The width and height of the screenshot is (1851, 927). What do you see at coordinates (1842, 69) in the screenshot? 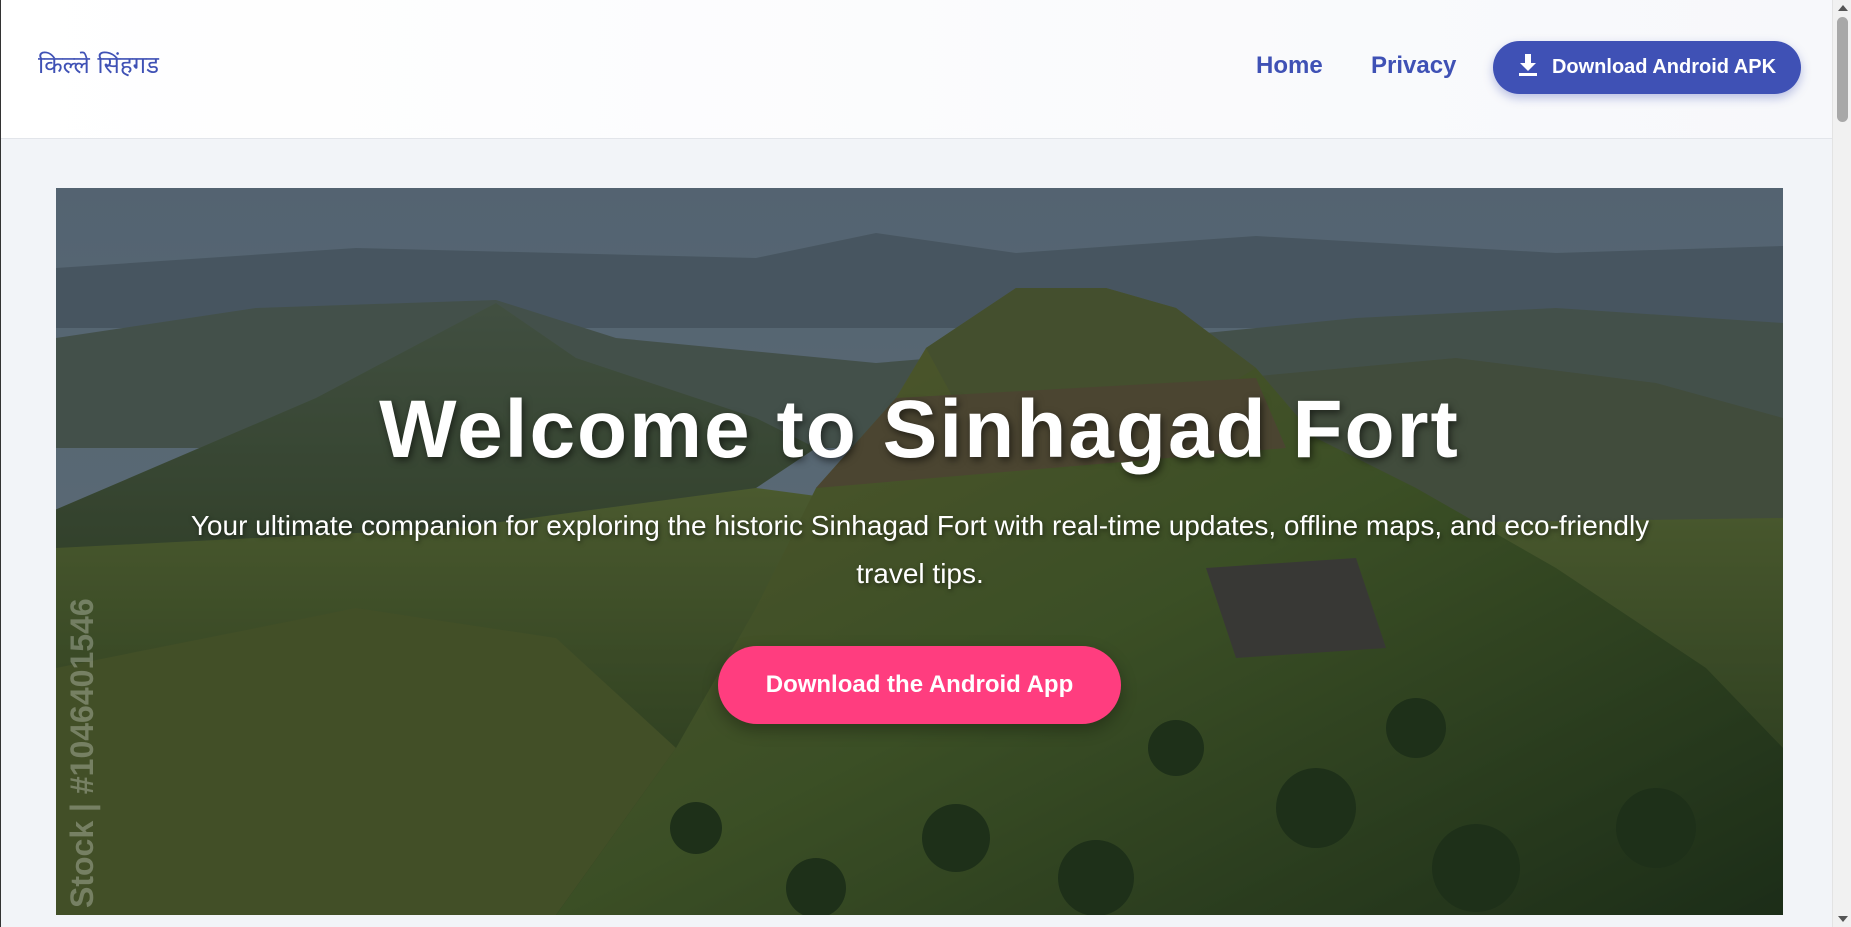
I see `scroll-thumb` at bounding box center [1842, 69].